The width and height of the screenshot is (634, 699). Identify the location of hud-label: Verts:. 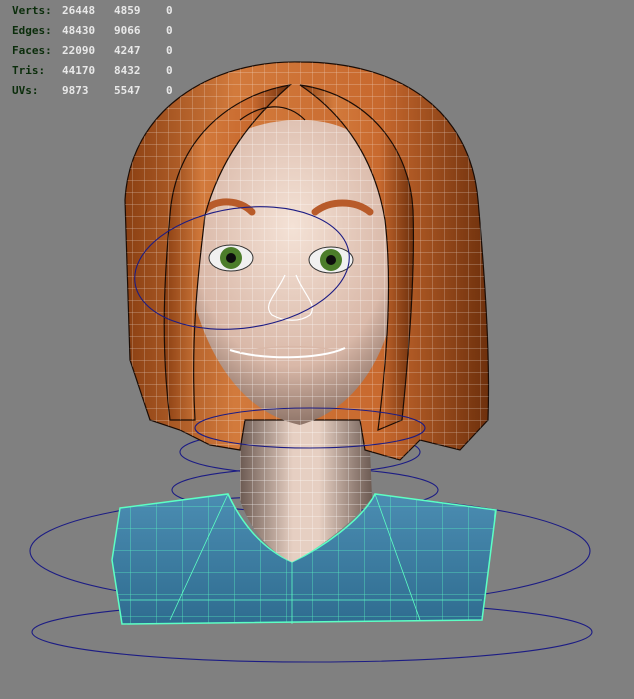
(32, 10).